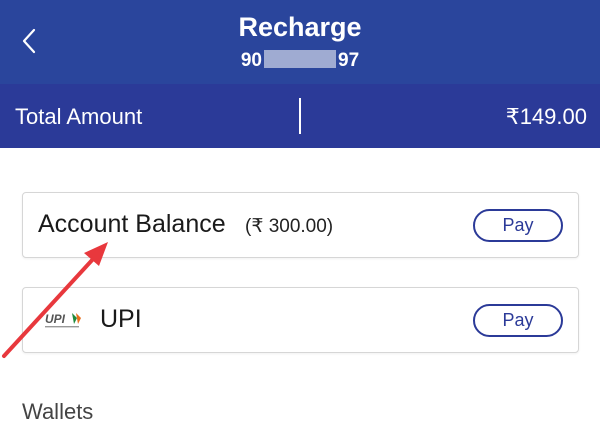 This screenshot has height=431, width=600. I want to click on account-balance-option: Account Balance (₹ 300.00) Pay, so click(300, 225).